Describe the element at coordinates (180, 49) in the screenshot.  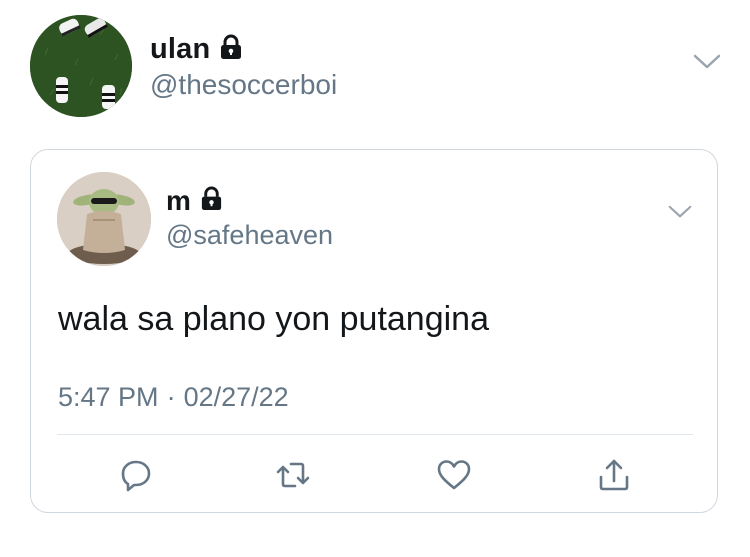
I see `display-name: ulan` at that location.